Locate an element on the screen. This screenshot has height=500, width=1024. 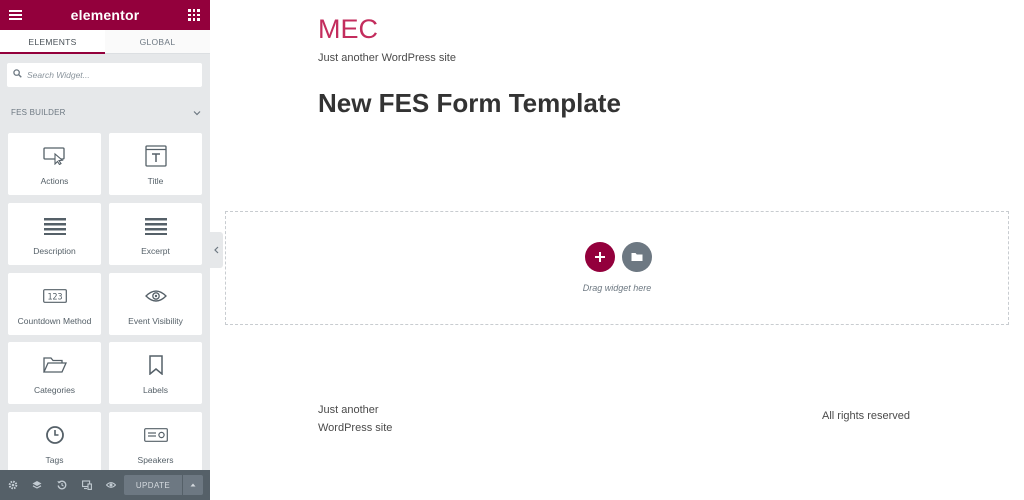
widgets-grid-icon is located at coordinates (194, 15).